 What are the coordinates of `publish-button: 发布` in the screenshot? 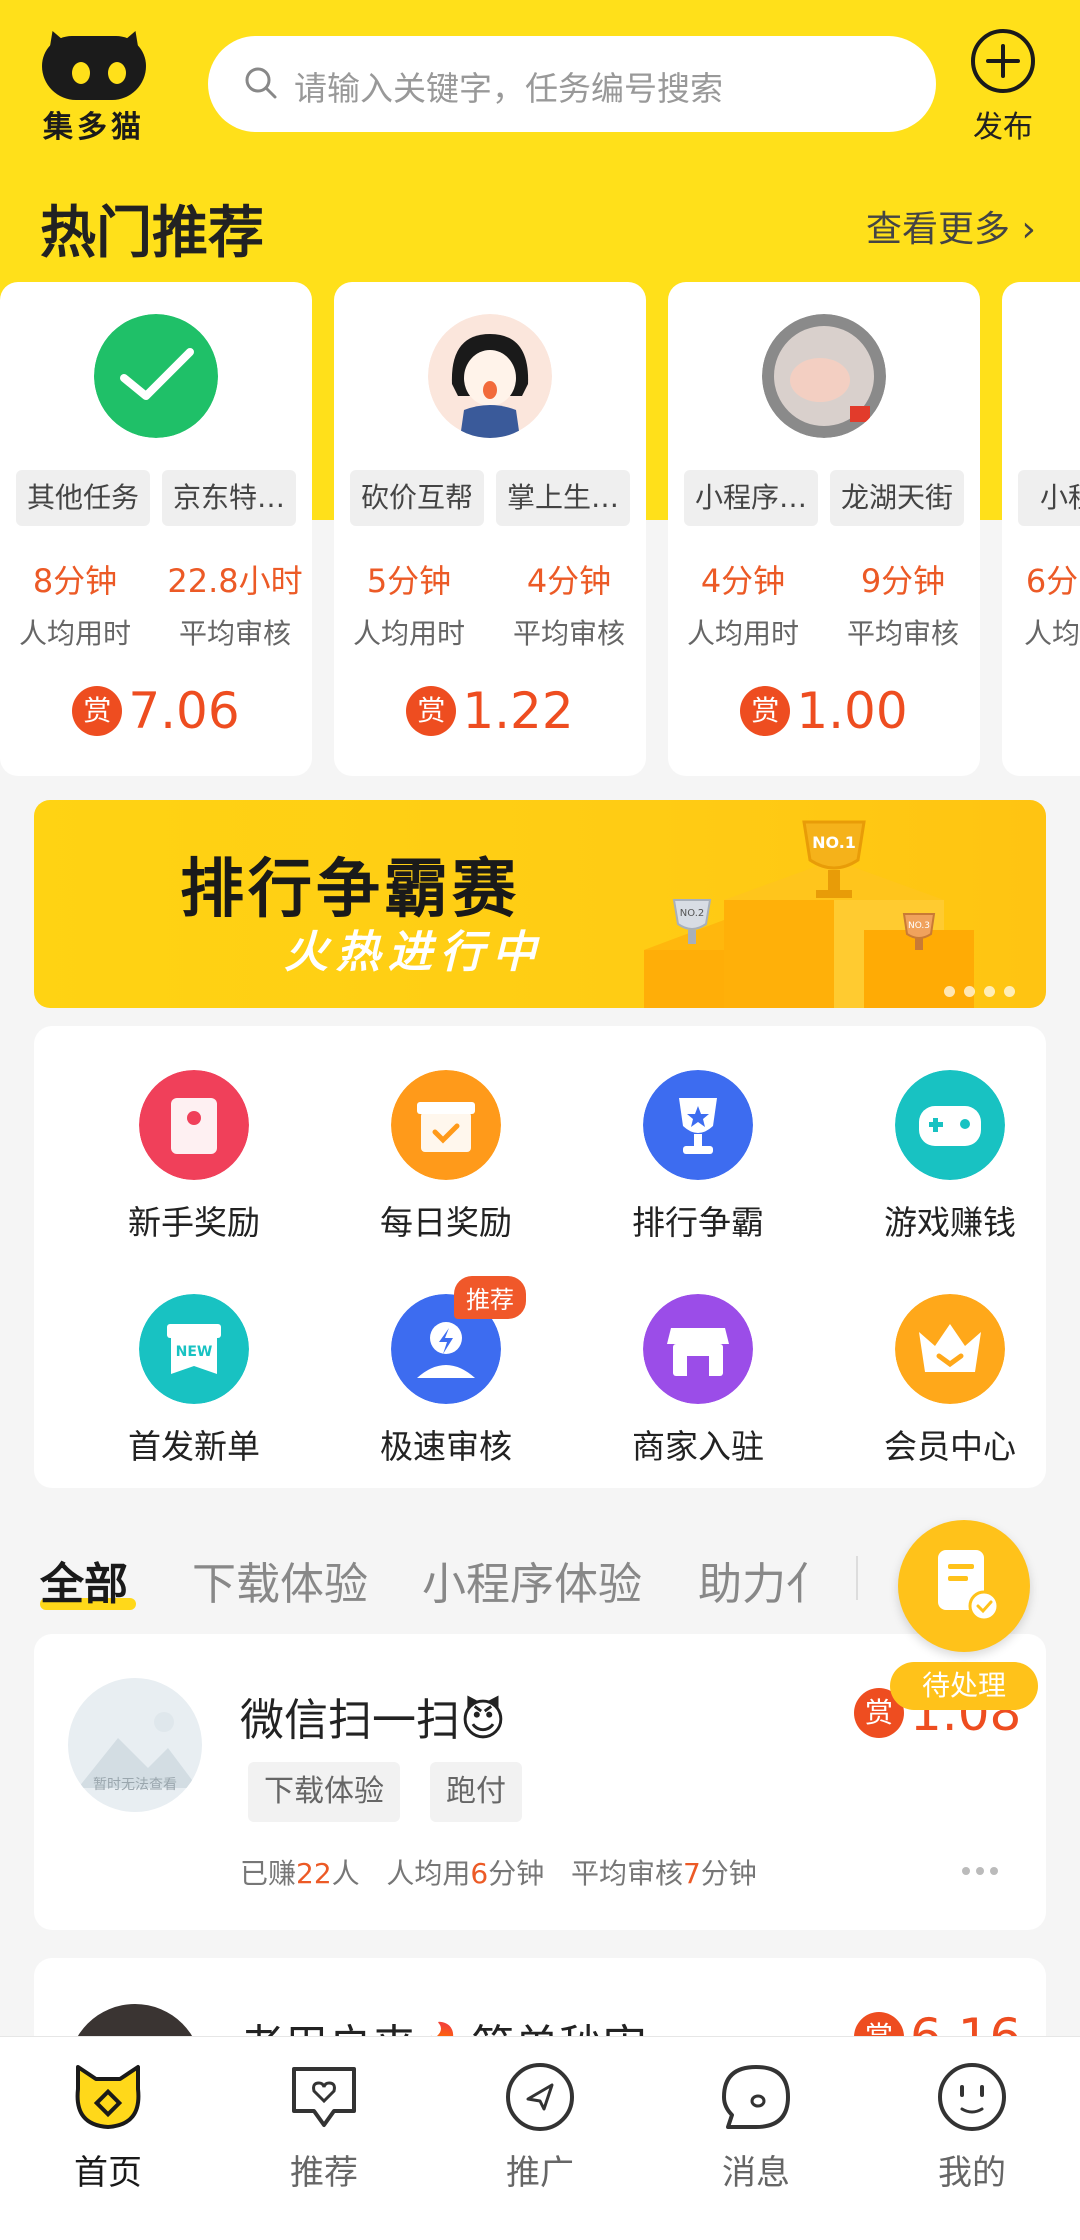 It's located at (1003, 88).